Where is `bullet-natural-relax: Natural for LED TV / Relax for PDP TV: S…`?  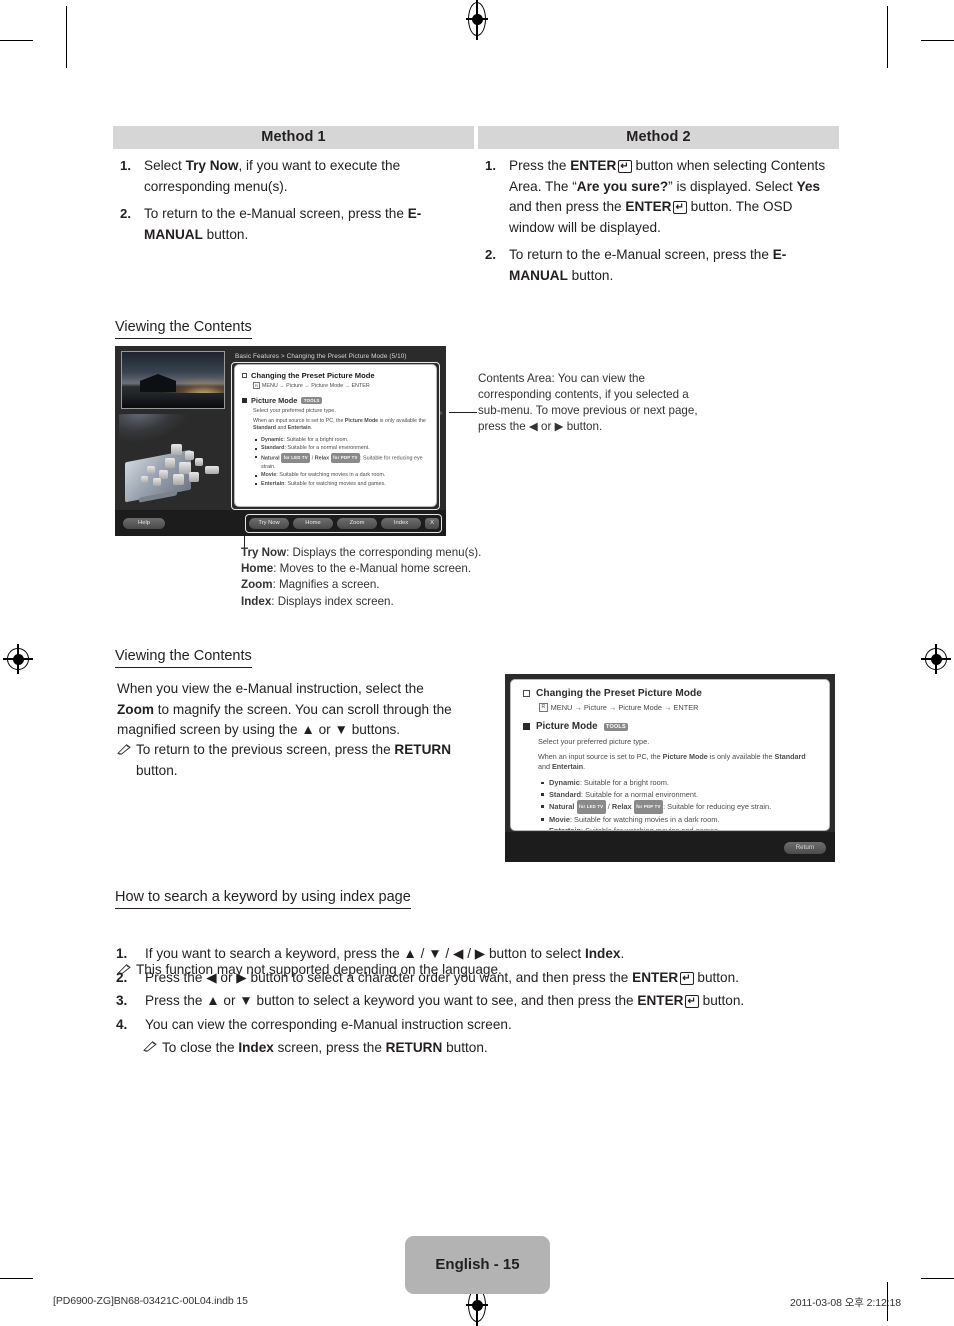 bullet-natural-relax: Natural for LED TV / Relax for PDP TV: S… is located at coordinates (679, 807).